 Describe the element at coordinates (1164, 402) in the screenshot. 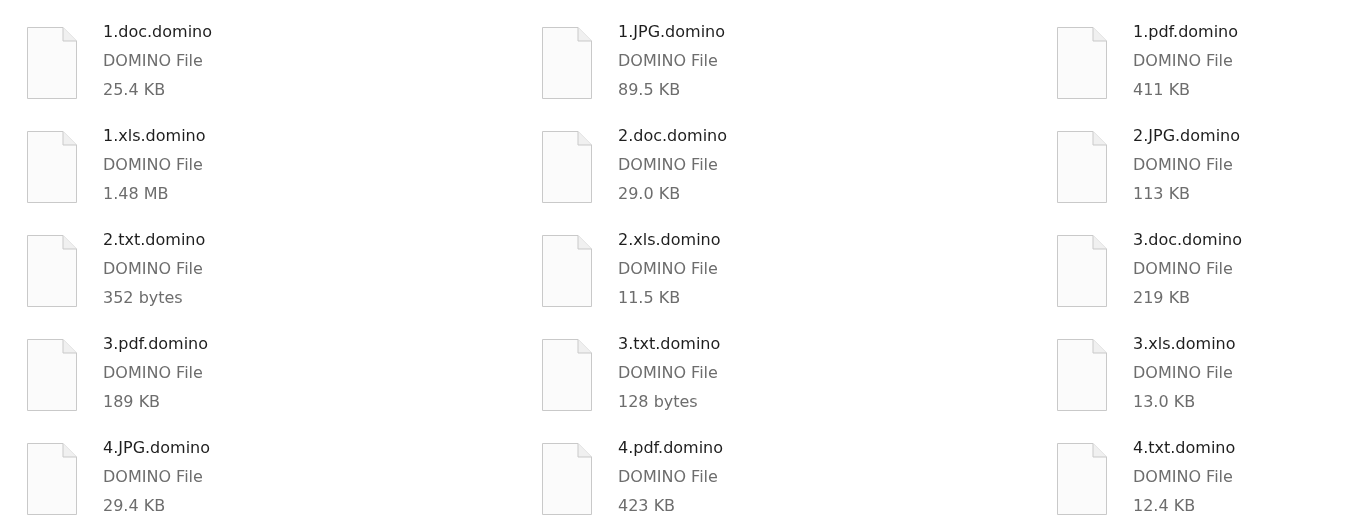

I see `file-size: 13.0 KB` at that location.